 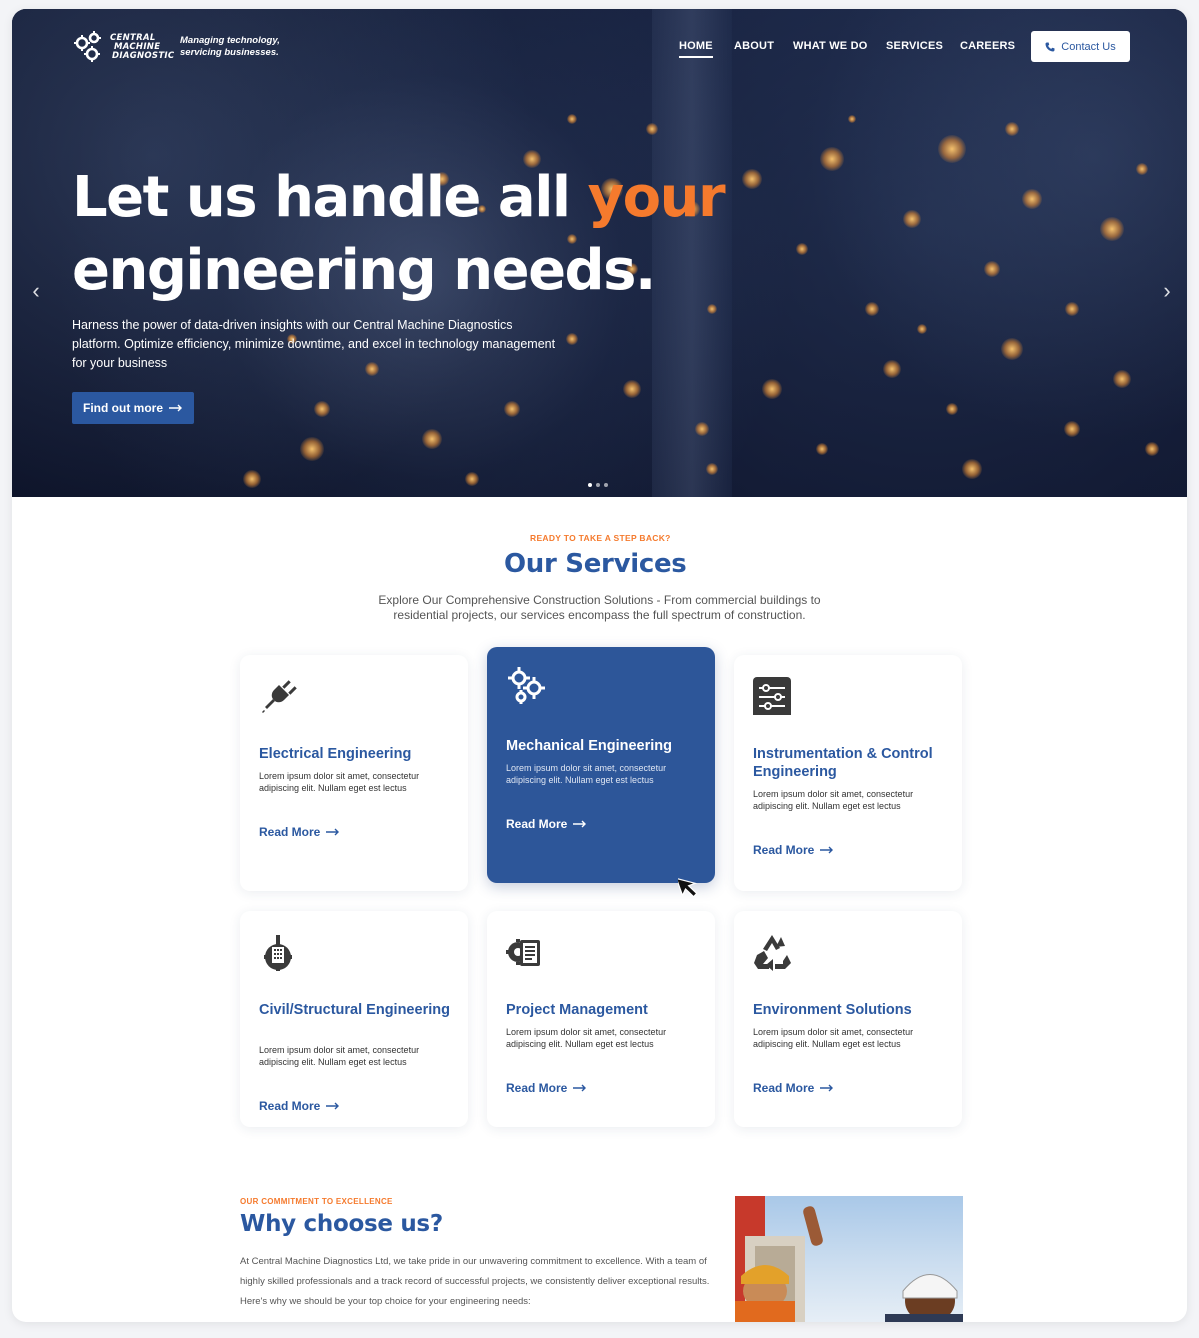 I want to click on engineers-photo, so click(x=849, y=1259).